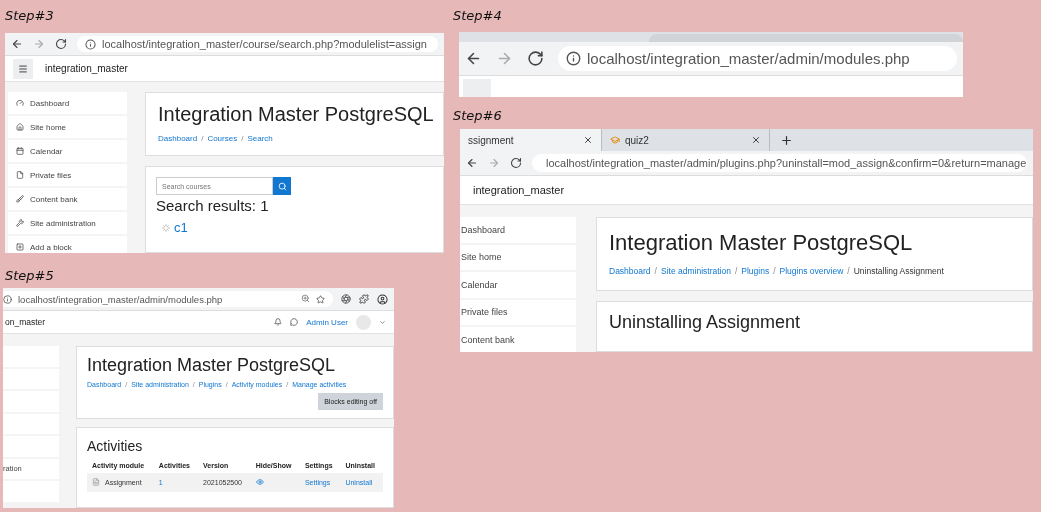 The width and height of the screenshot is (1041, 512). What do you see at coordinates (20, 103) in the screenshot?
I see `gauge-icon` at bounding box center [20, 103].